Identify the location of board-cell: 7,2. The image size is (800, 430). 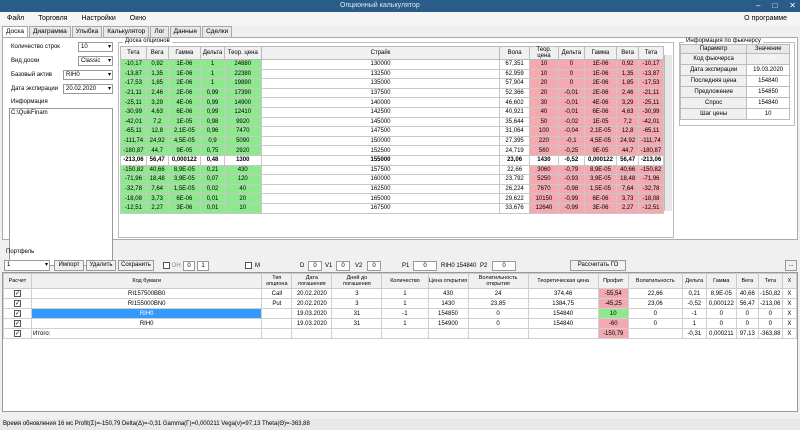
(157, 122).